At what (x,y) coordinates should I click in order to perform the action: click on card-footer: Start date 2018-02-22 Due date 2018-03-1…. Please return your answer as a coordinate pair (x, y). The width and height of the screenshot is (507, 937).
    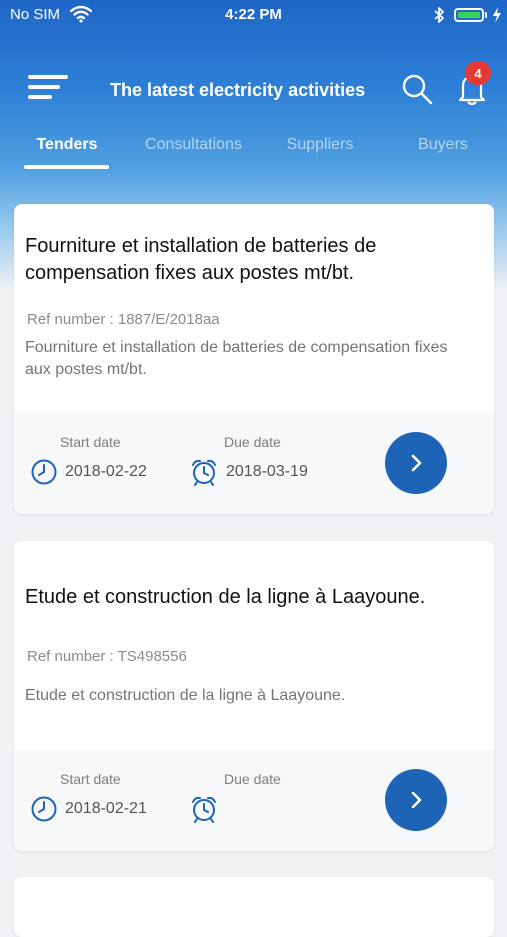
    Looking at the image, I should click on (254, 463).